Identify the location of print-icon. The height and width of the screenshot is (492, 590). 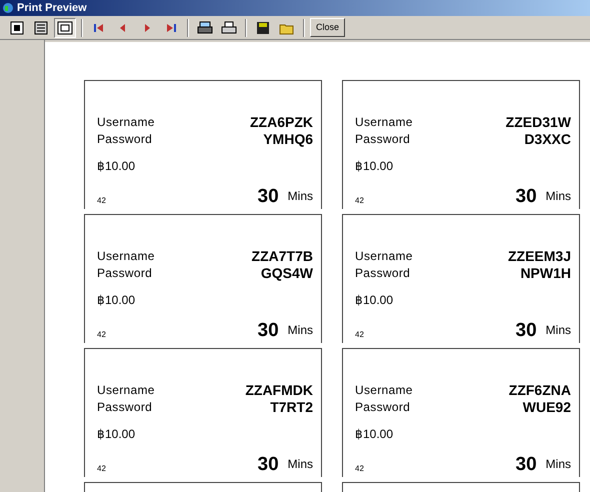
(229, 28).